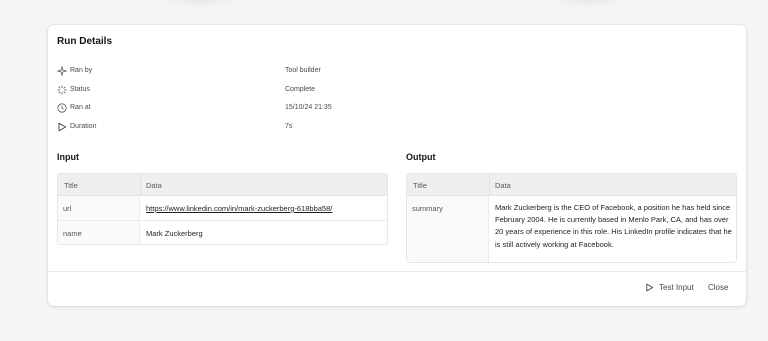  What do you see at coordinates (68, 157) in the screenshot?
I see `input-heading: Input` at bounding box center [68, 157].